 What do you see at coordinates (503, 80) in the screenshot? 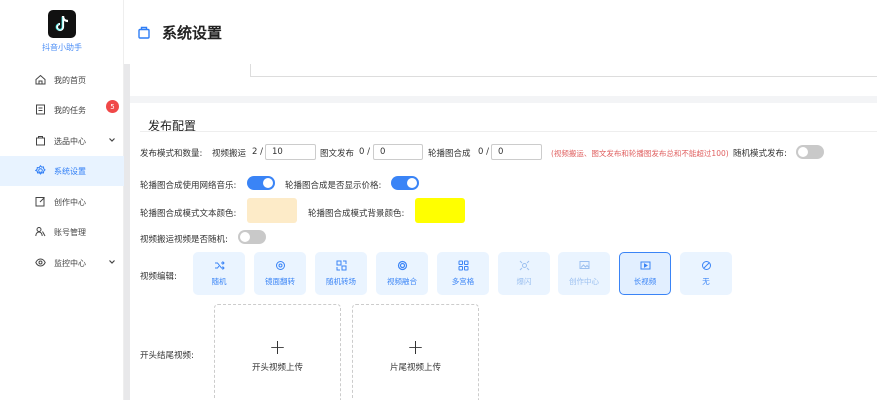
I see `previous-section-card` at bounding box center [503, 80].